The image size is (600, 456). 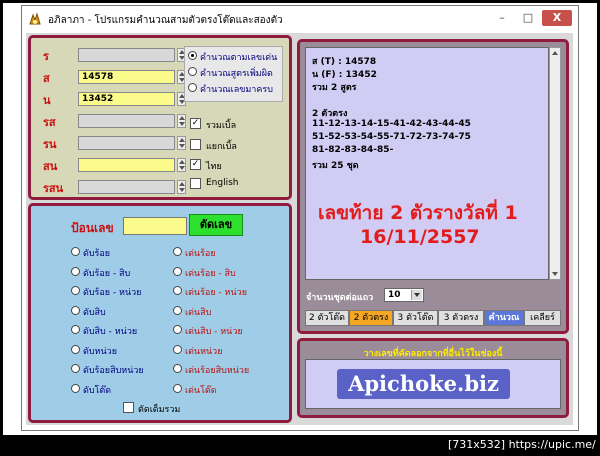 I want to click on spinner-rn, so click(x=181, y=143).